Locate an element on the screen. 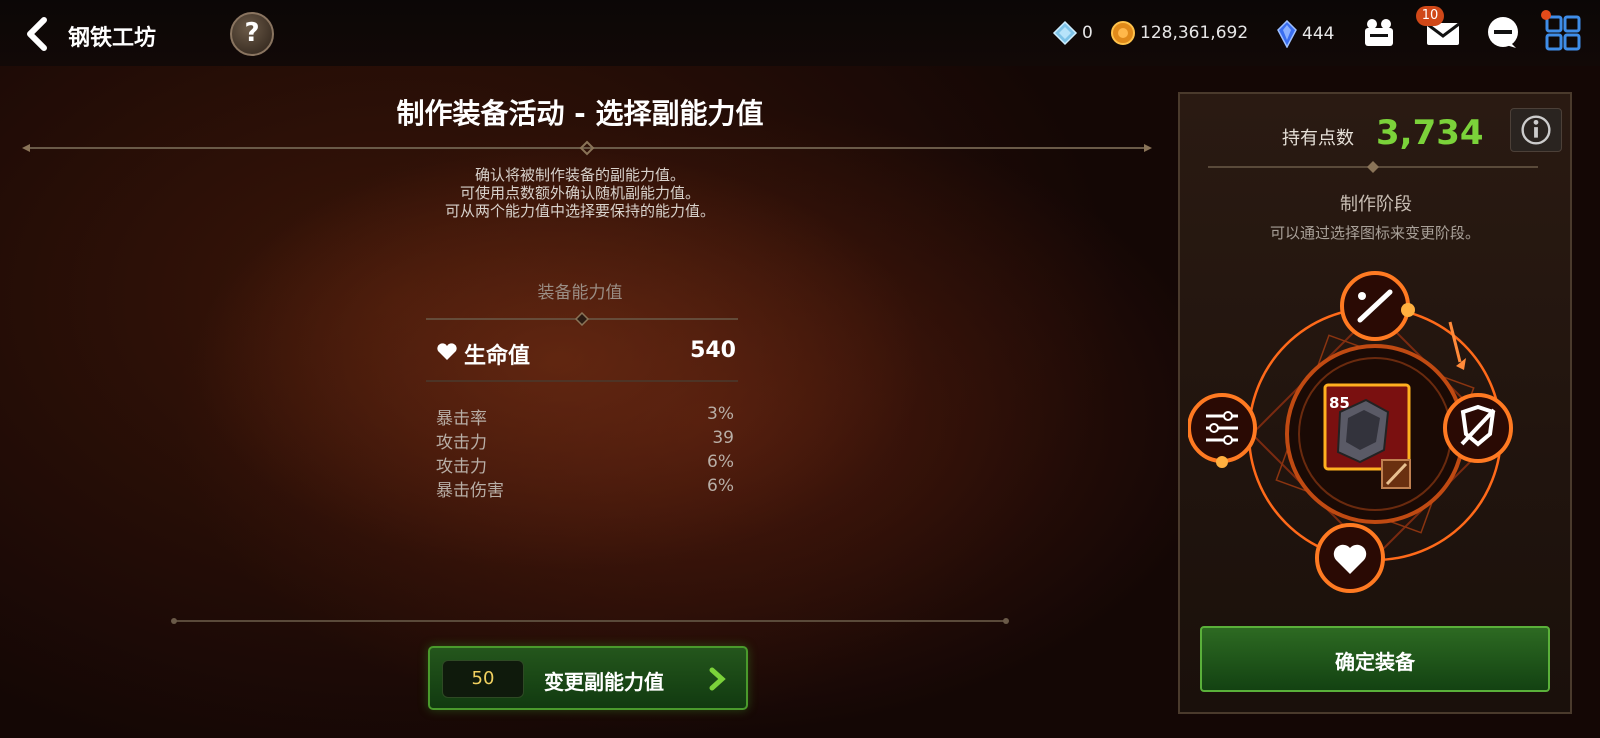 Image resolution: width=1600 pixels, height=738 pixels. sub-stat-row: 攻击力 6% is located at coordinates (585, 464).